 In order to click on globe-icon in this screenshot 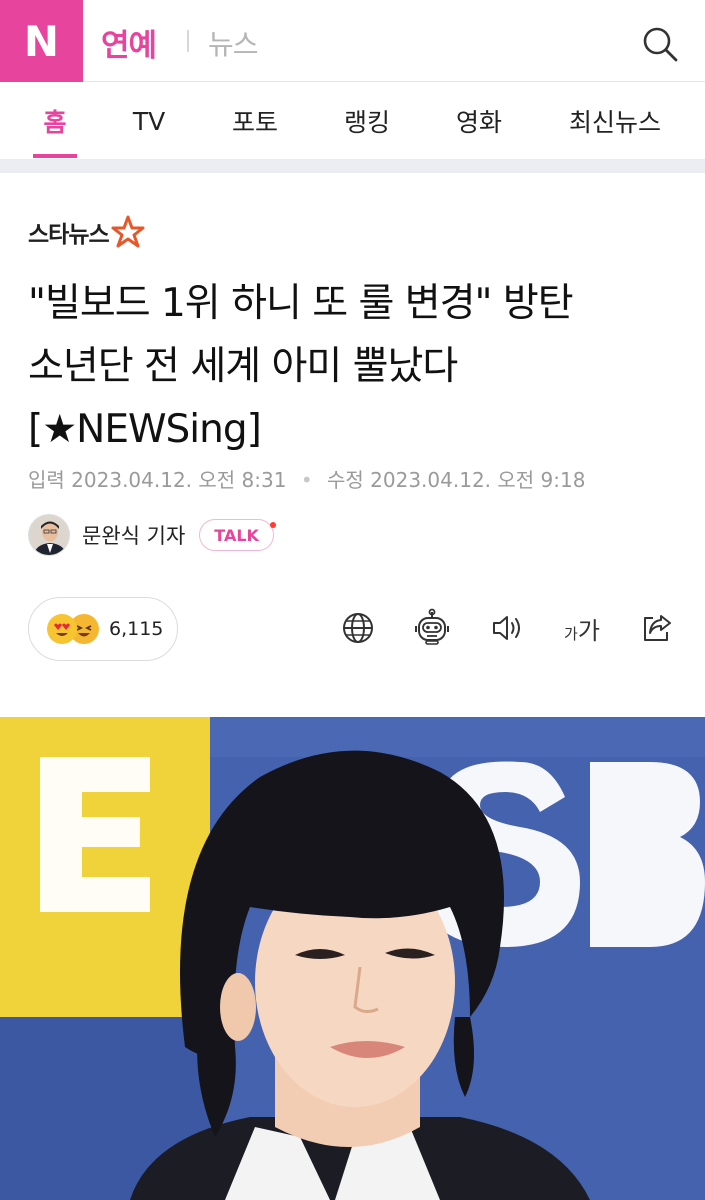, I will do `click(358, 628)`.